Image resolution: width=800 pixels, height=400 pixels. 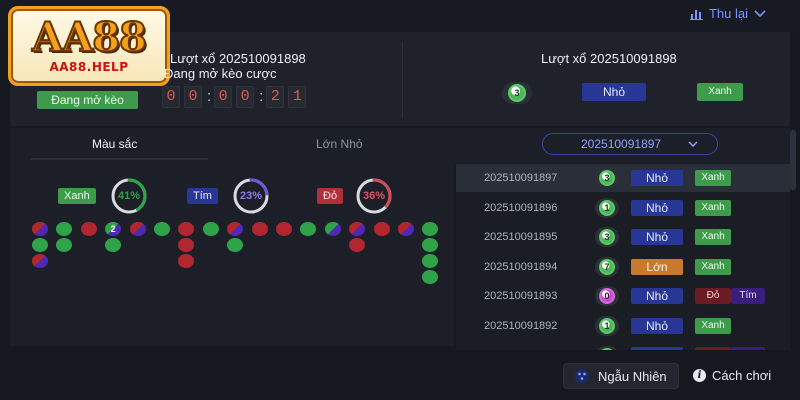 I want to click on ring-do: 36%, so click(x=374, y=196).